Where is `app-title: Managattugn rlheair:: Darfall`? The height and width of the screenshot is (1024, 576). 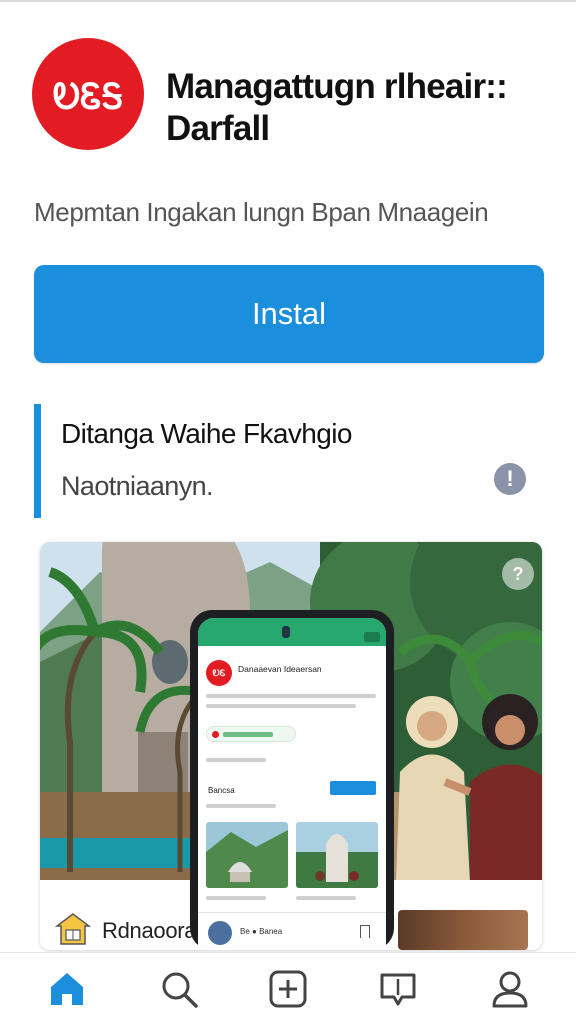
app-title: Managattugn rlheair:: Darfall is located at coordinates (337, 107).